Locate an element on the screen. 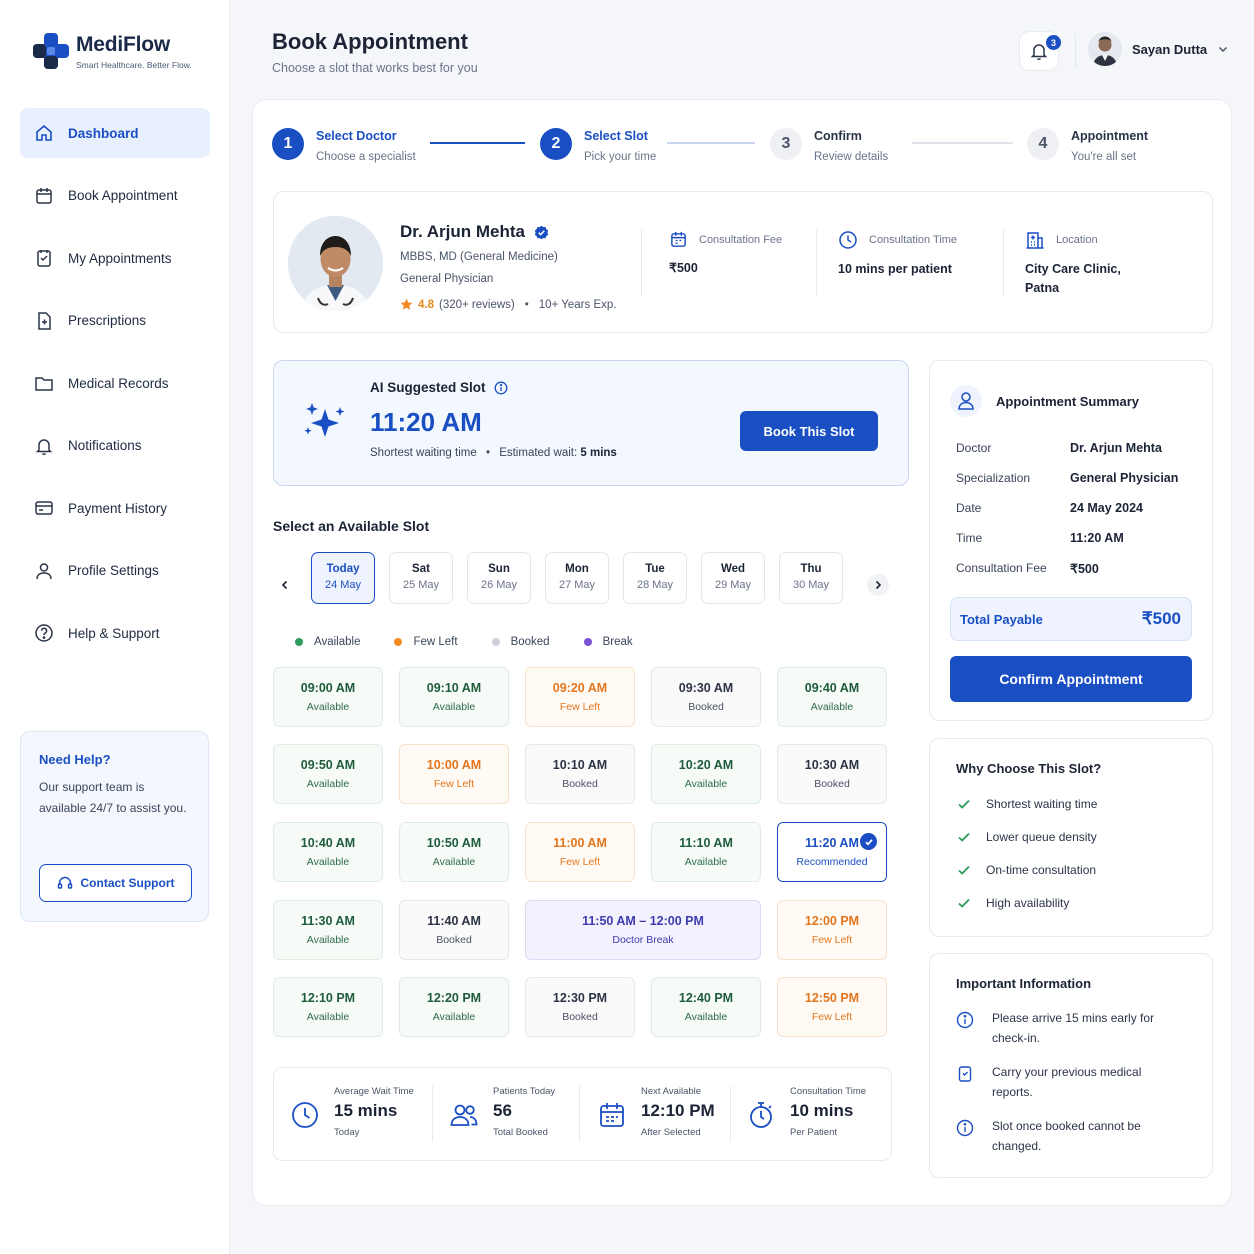 The image size is (1254, 1254). time-slot: 11:00 AM Few Left is located at coordinates (580, 852).